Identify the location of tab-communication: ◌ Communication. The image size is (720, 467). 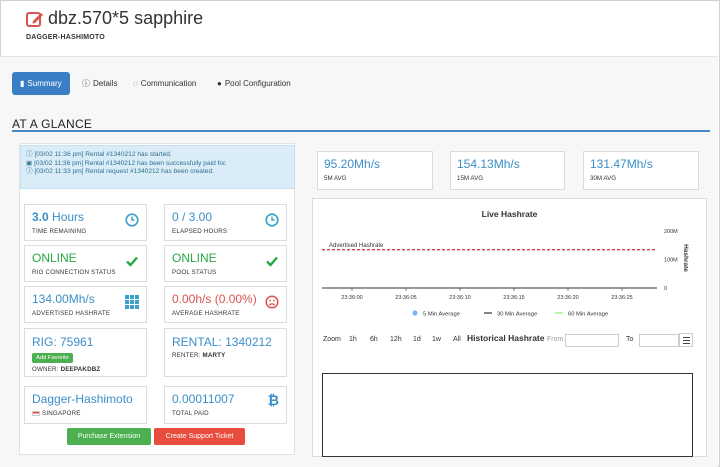
(164, 83).